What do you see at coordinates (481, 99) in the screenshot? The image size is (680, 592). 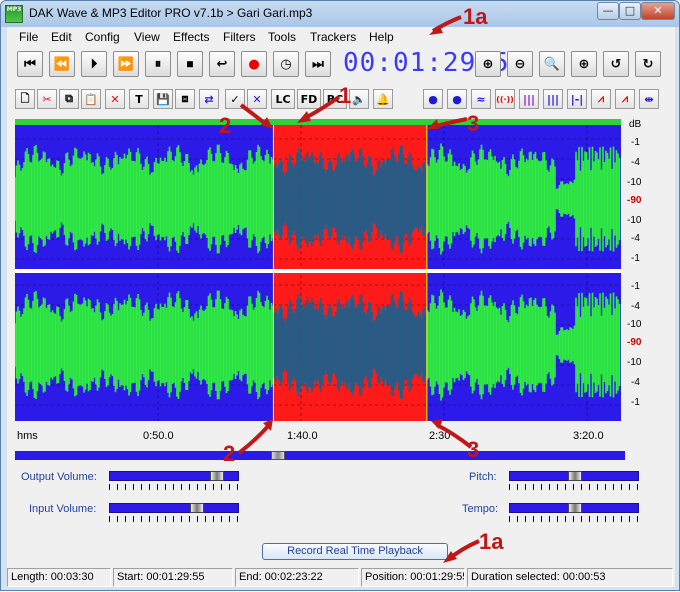 I see `wave-icon: ≈` at bounding box center [481, 99].